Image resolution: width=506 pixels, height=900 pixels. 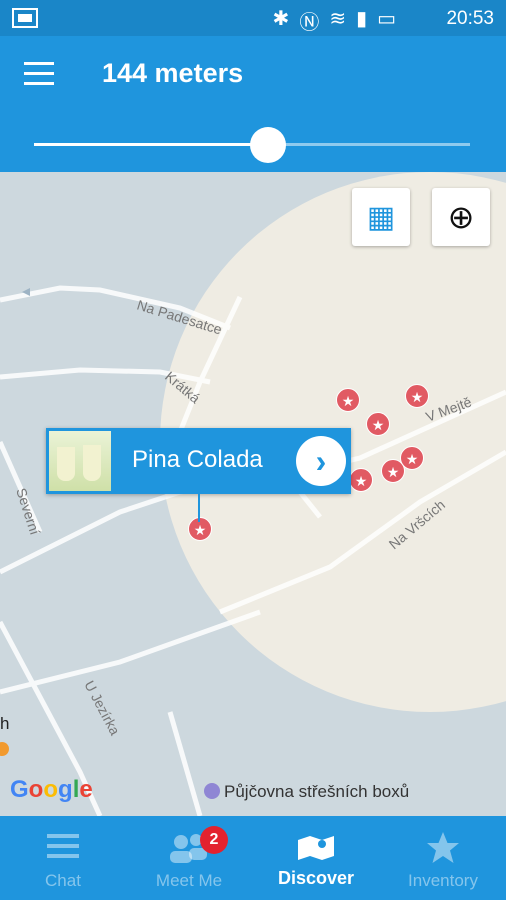 I want to click on nfc-icon: Ⓝ, so click(x=309, y=23).